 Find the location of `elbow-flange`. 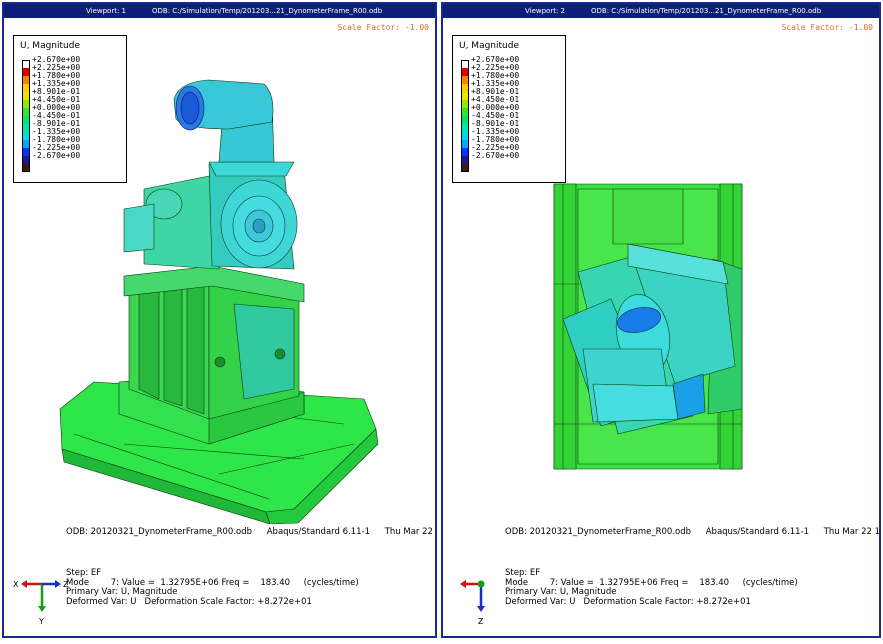

elbow-flange is located at coordinates (251, 169).